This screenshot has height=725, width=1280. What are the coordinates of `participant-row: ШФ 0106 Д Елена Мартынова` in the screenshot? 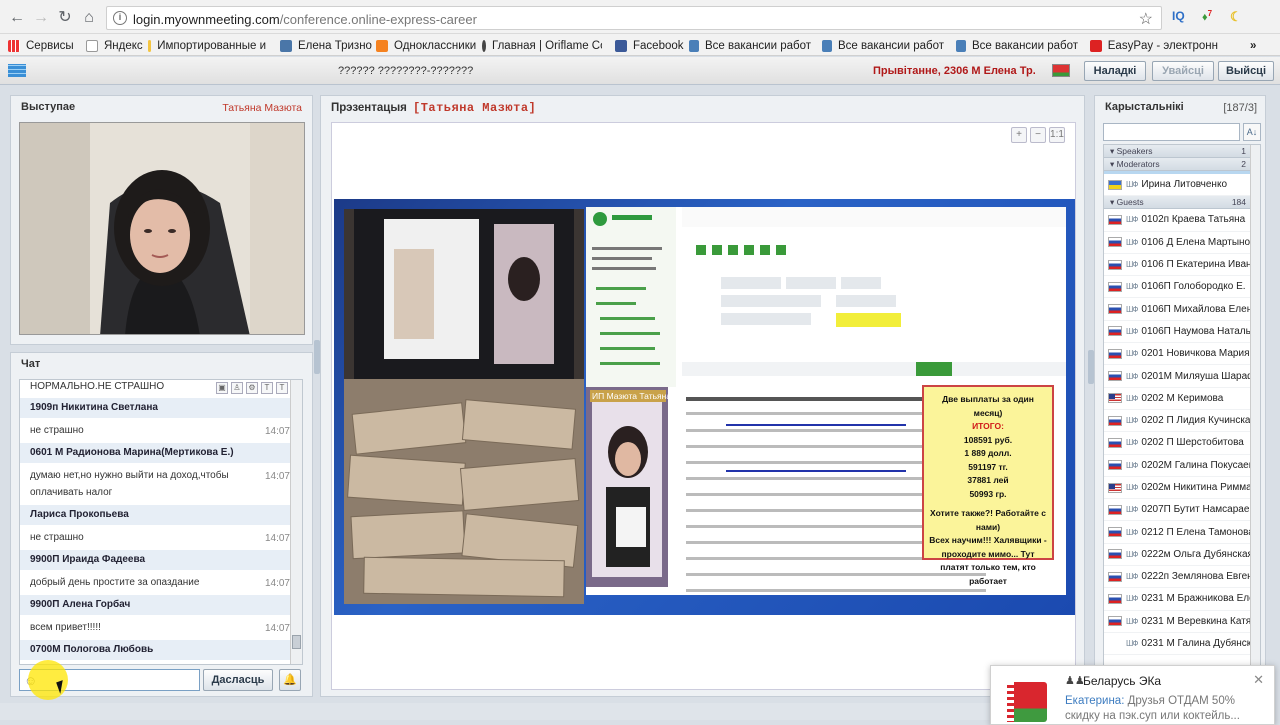 It's located at (1182, 243).